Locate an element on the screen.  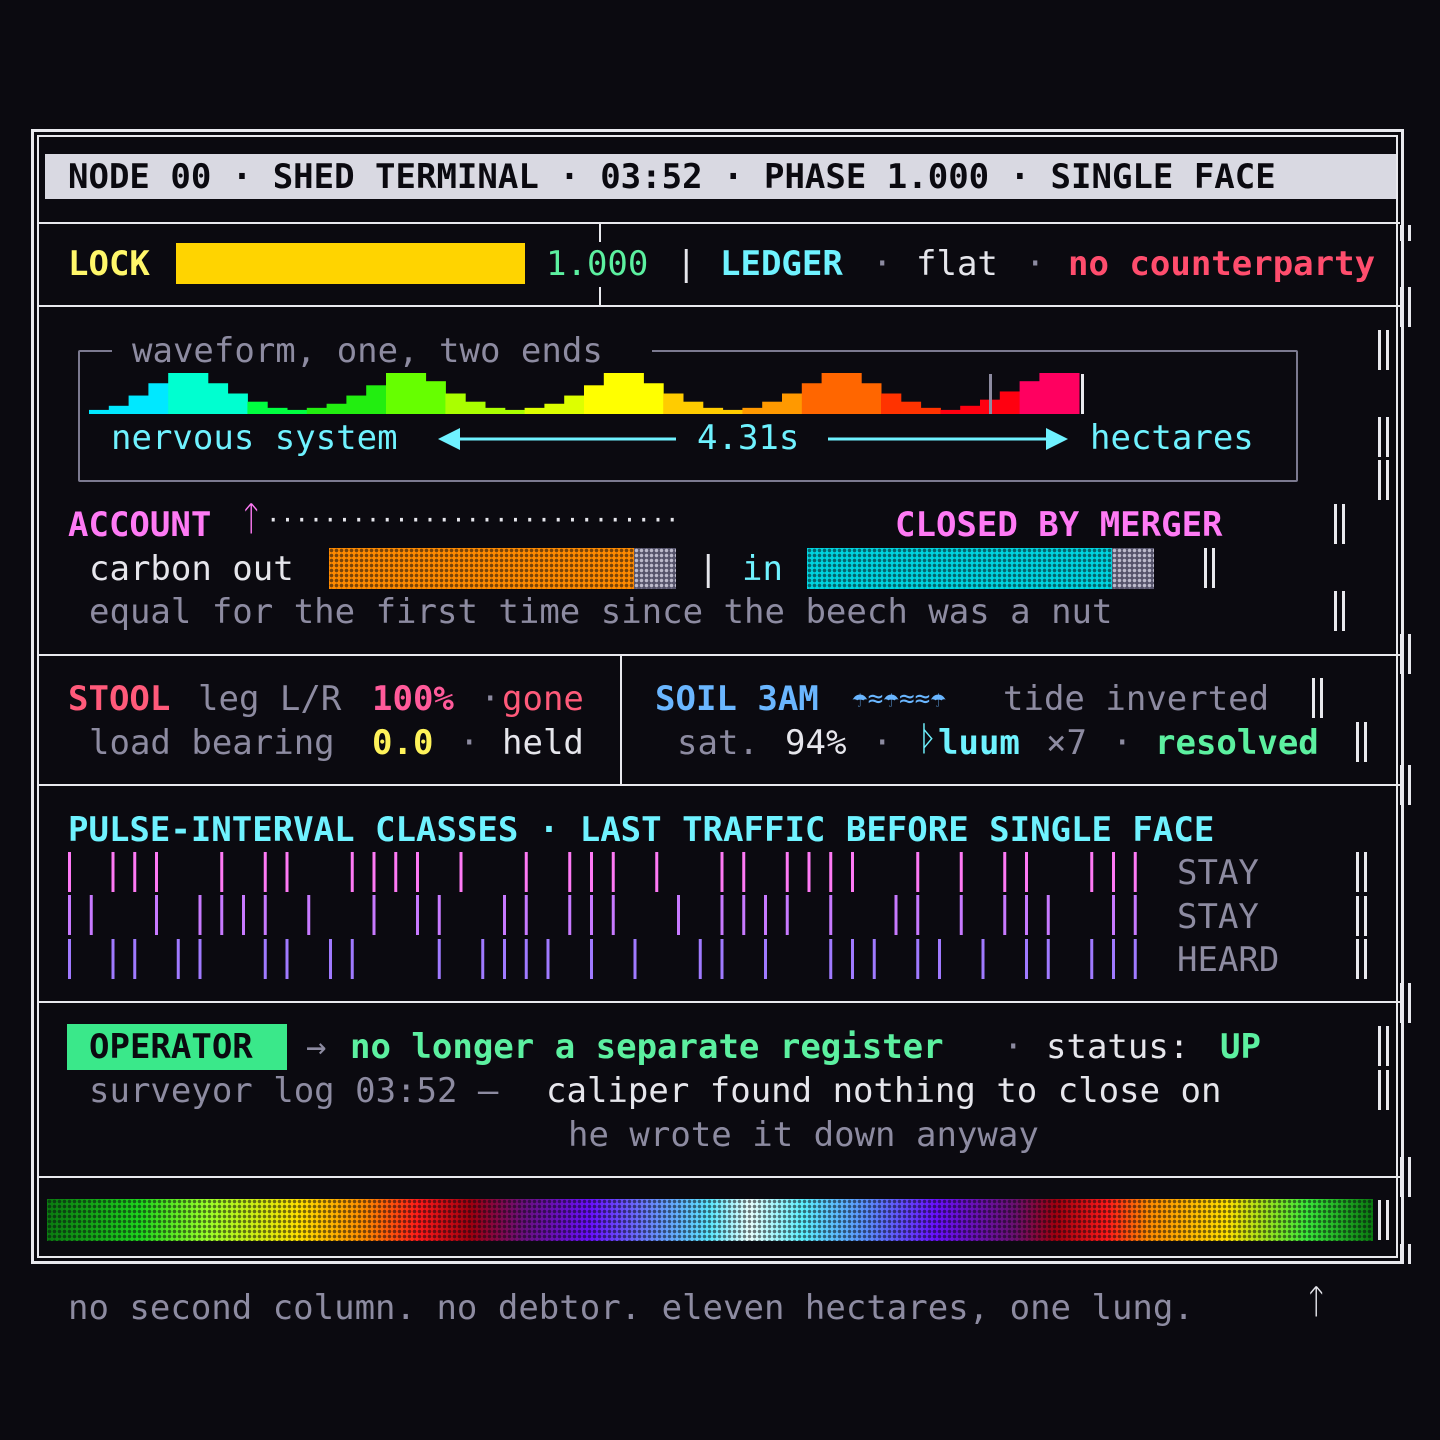
log-text-continued: he wrote it down anyway is located at coordinates (803, 1135).